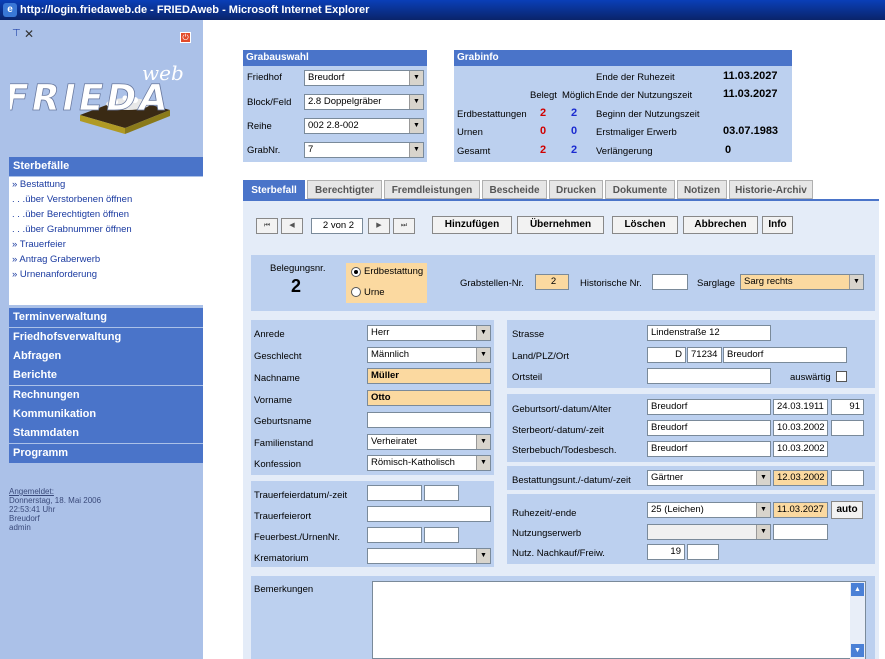  I want to click on prev-record-button: ◀, so click(292, 226).